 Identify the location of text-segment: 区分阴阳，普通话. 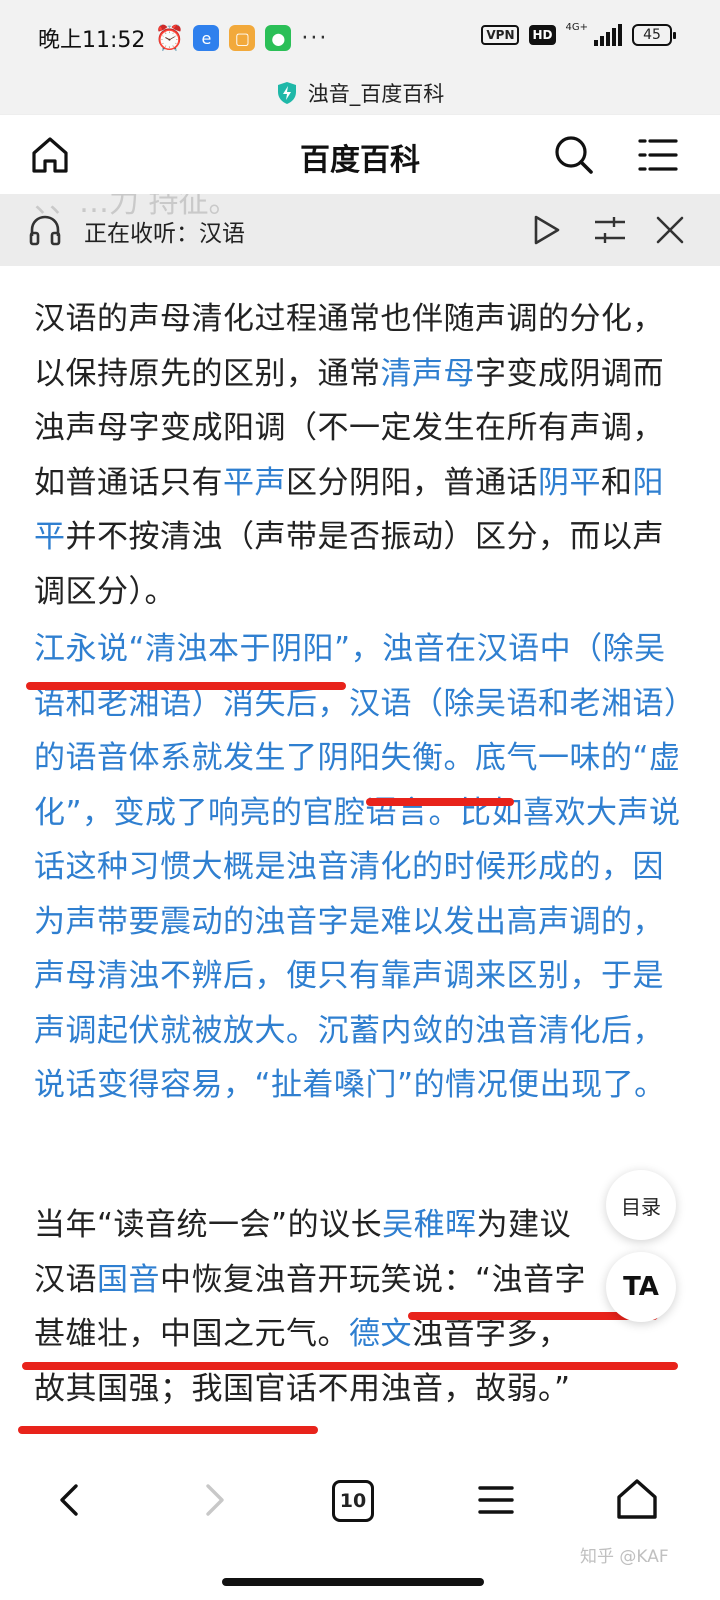
(412, 482).